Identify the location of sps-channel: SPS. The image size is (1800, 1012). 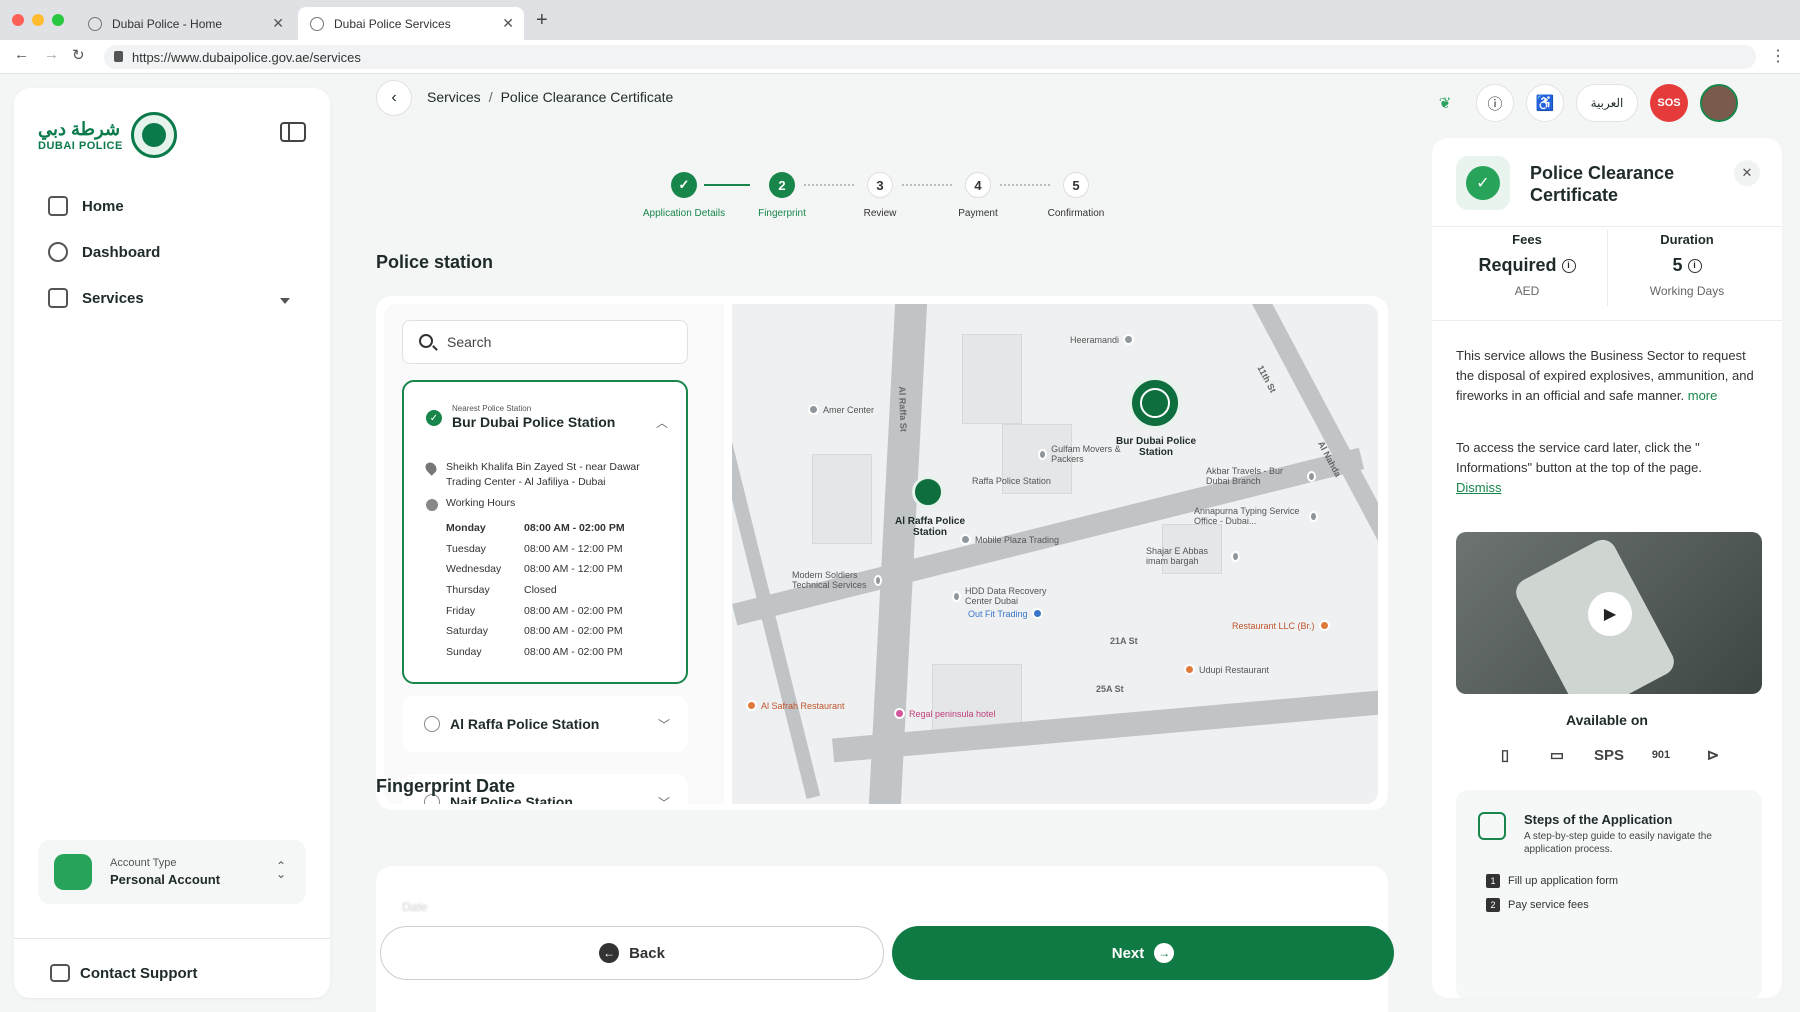
(1608, 755).